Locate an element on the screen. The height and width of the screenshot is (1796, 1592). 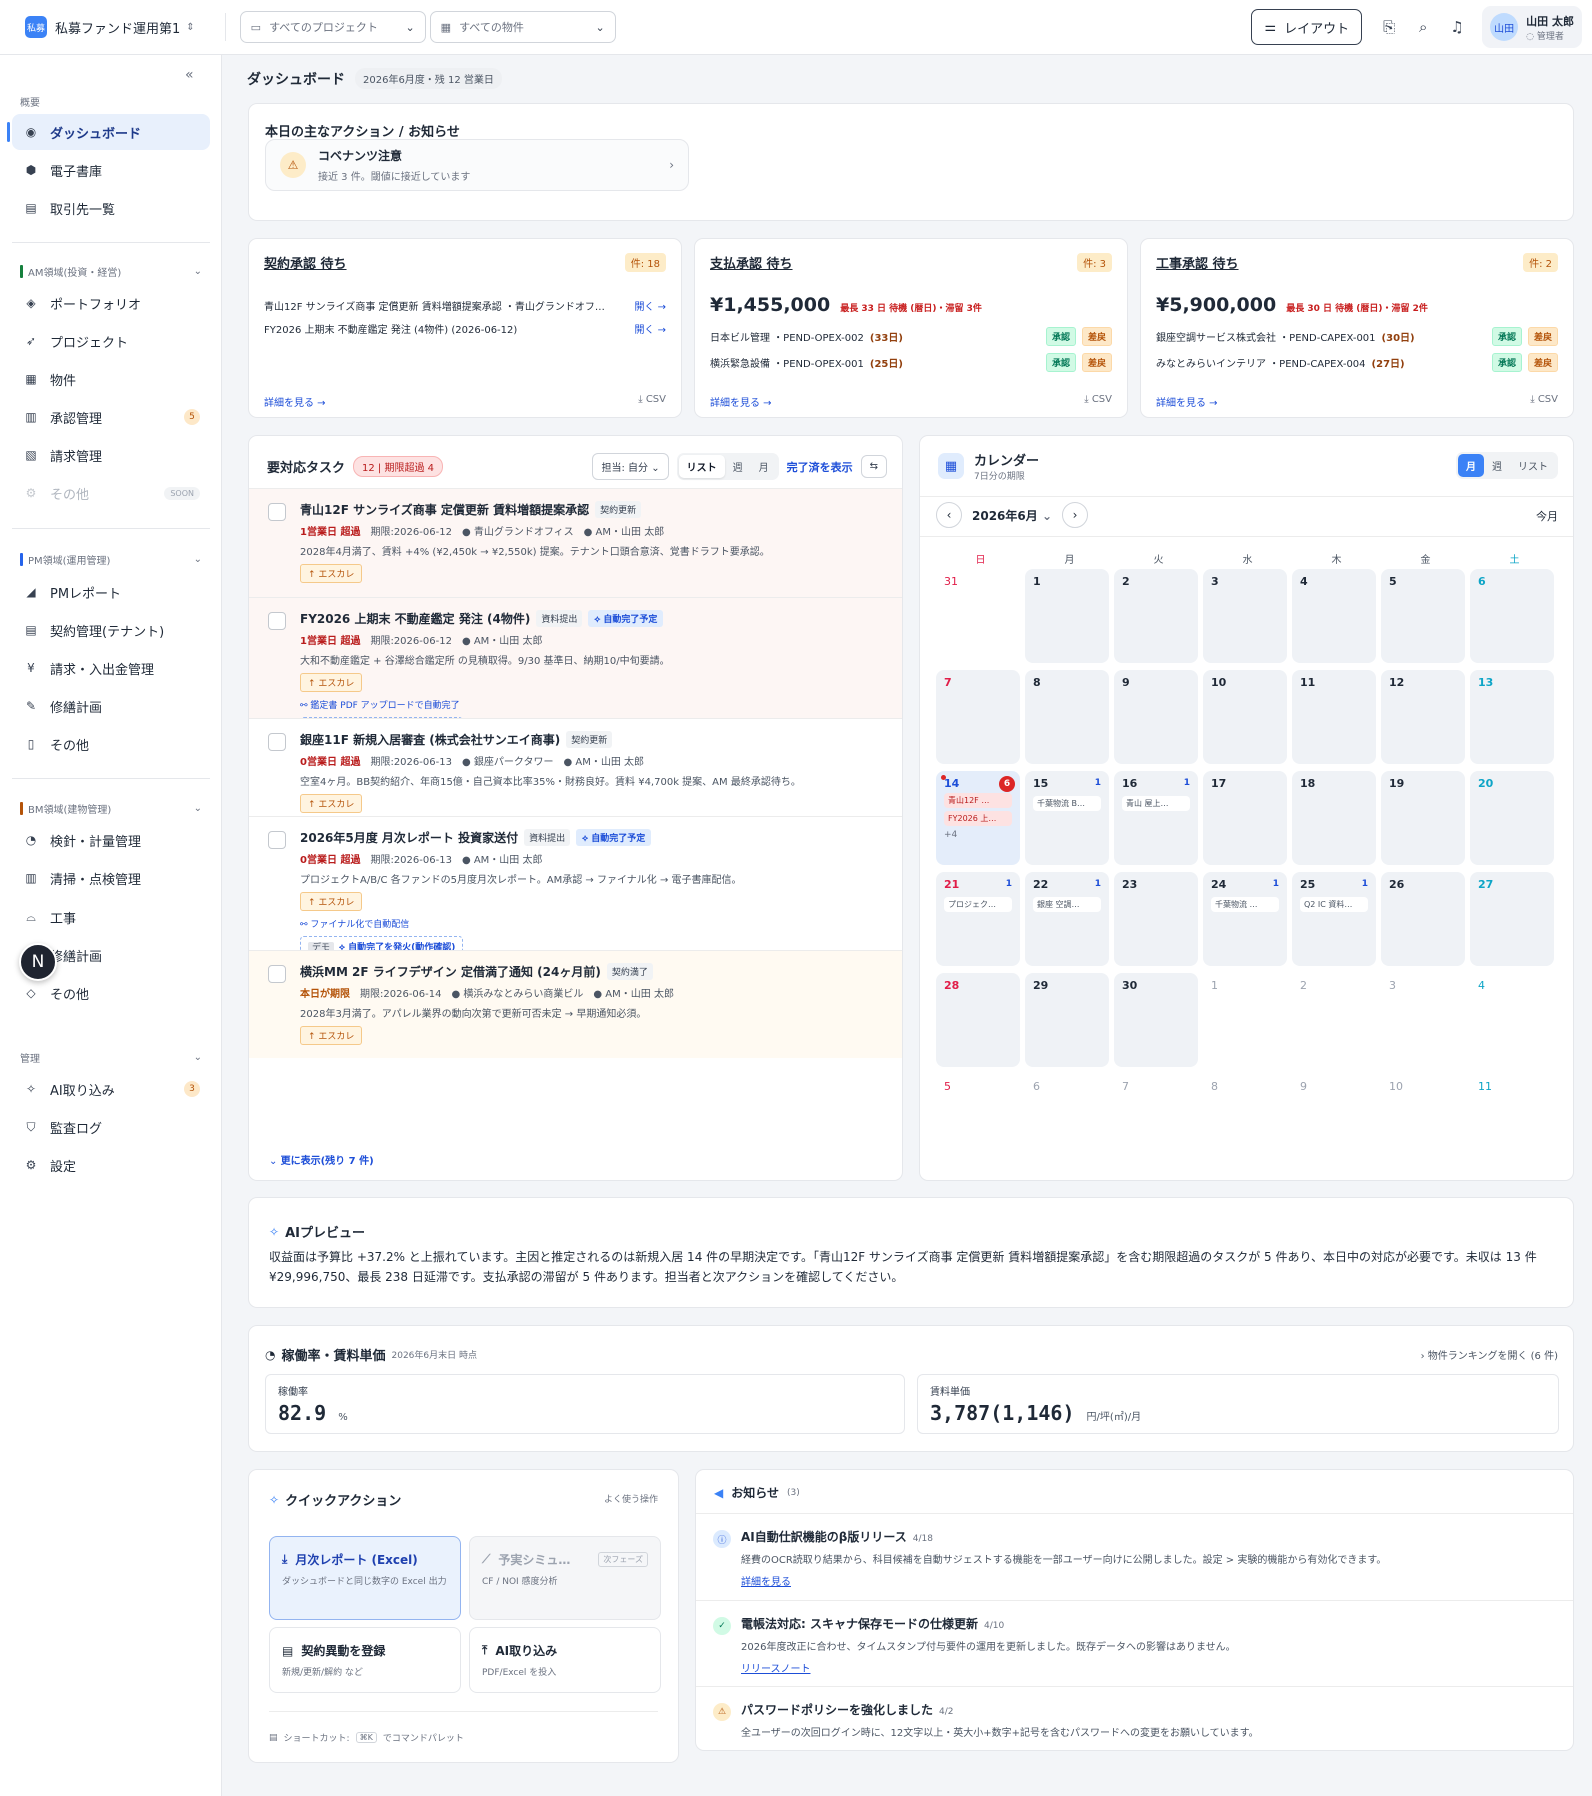
cal-view-list: リスト is located at coordinates (1533, 465).